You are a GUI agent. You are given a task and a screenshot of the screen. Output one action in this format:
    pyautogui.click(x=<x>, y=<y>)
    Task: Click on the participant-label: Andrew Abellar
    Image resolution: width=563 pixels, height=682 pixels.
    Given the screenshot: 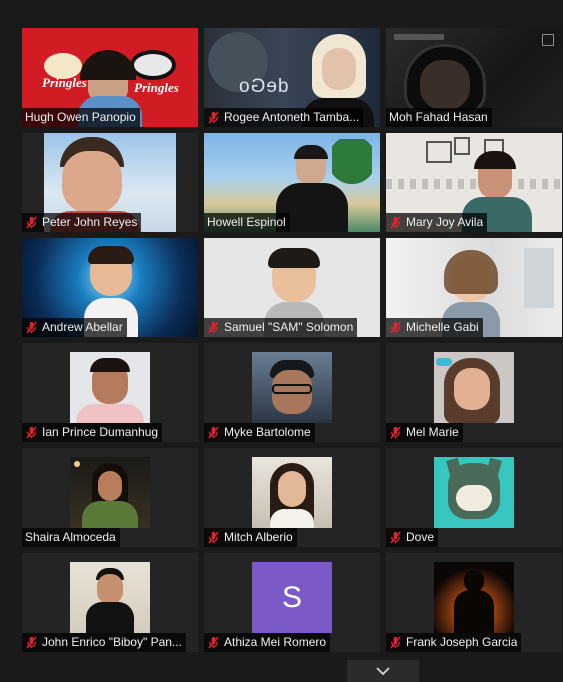 What is the action you would take?
    pyautogui.click(x=74, y=327)
    